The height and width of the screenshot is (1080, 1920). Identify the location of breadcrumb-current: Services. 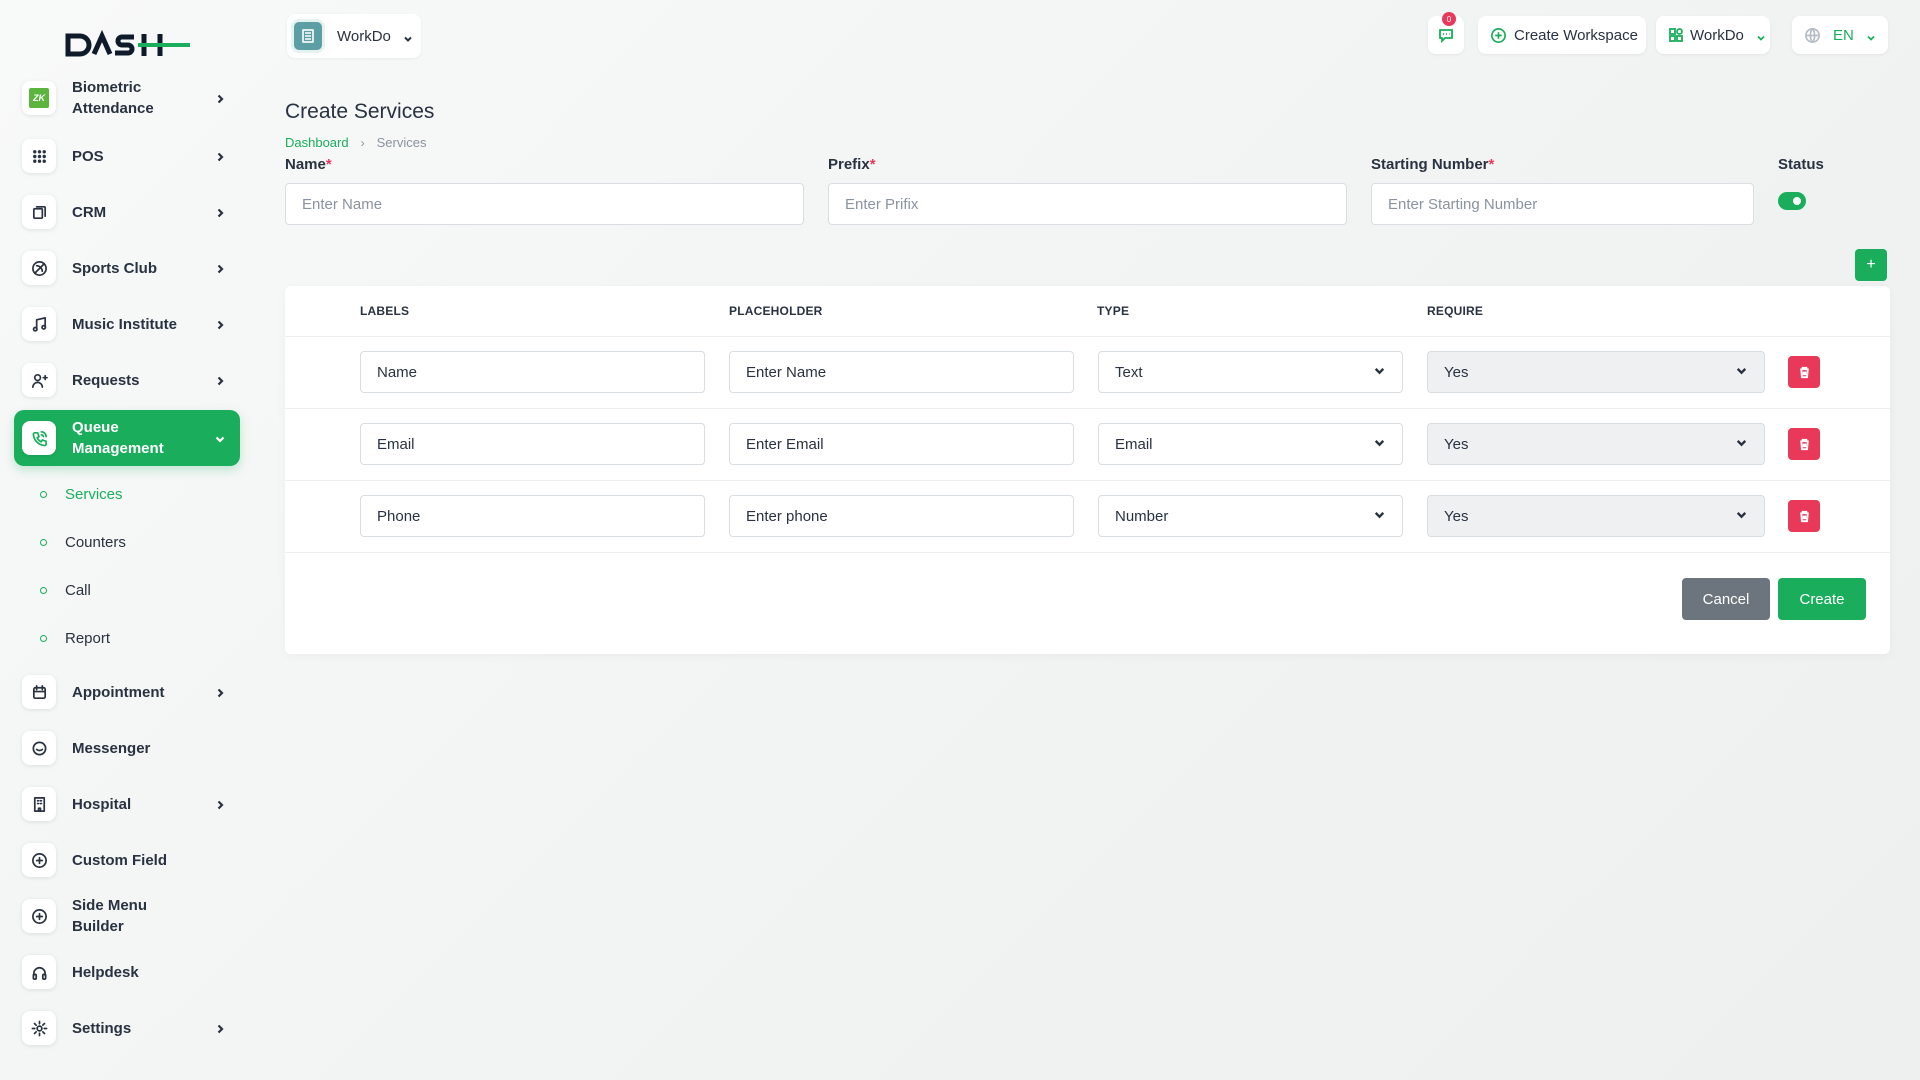
(401, 142).